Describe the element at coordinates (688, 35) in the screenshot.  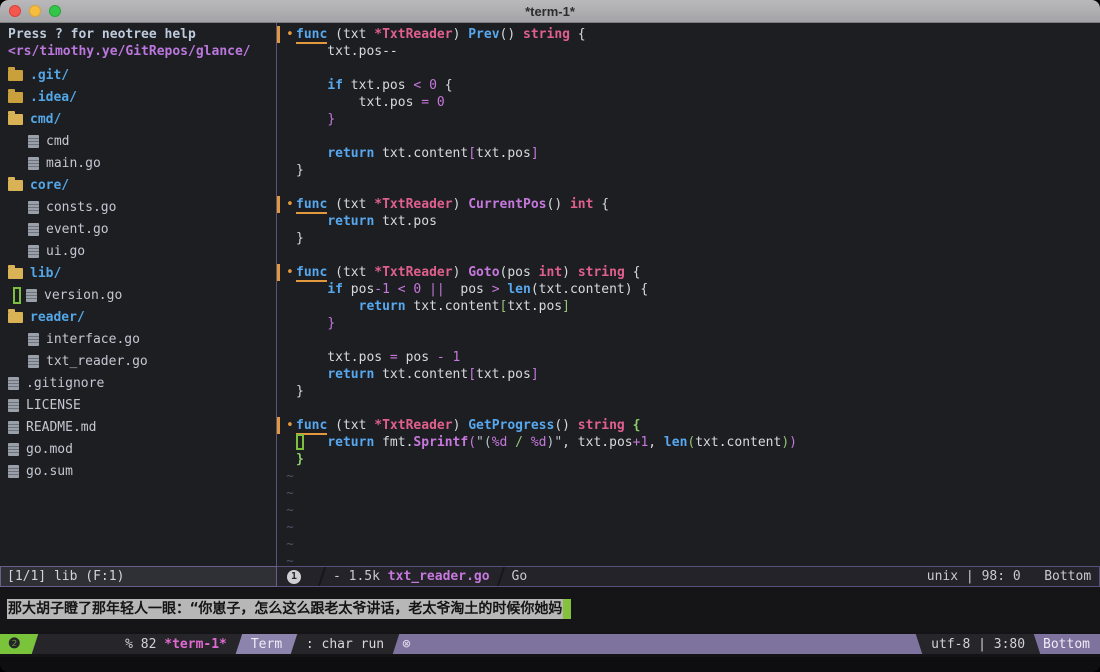
I see `code-line: • func (txt *TxtReader) Prev() string {` at that location.